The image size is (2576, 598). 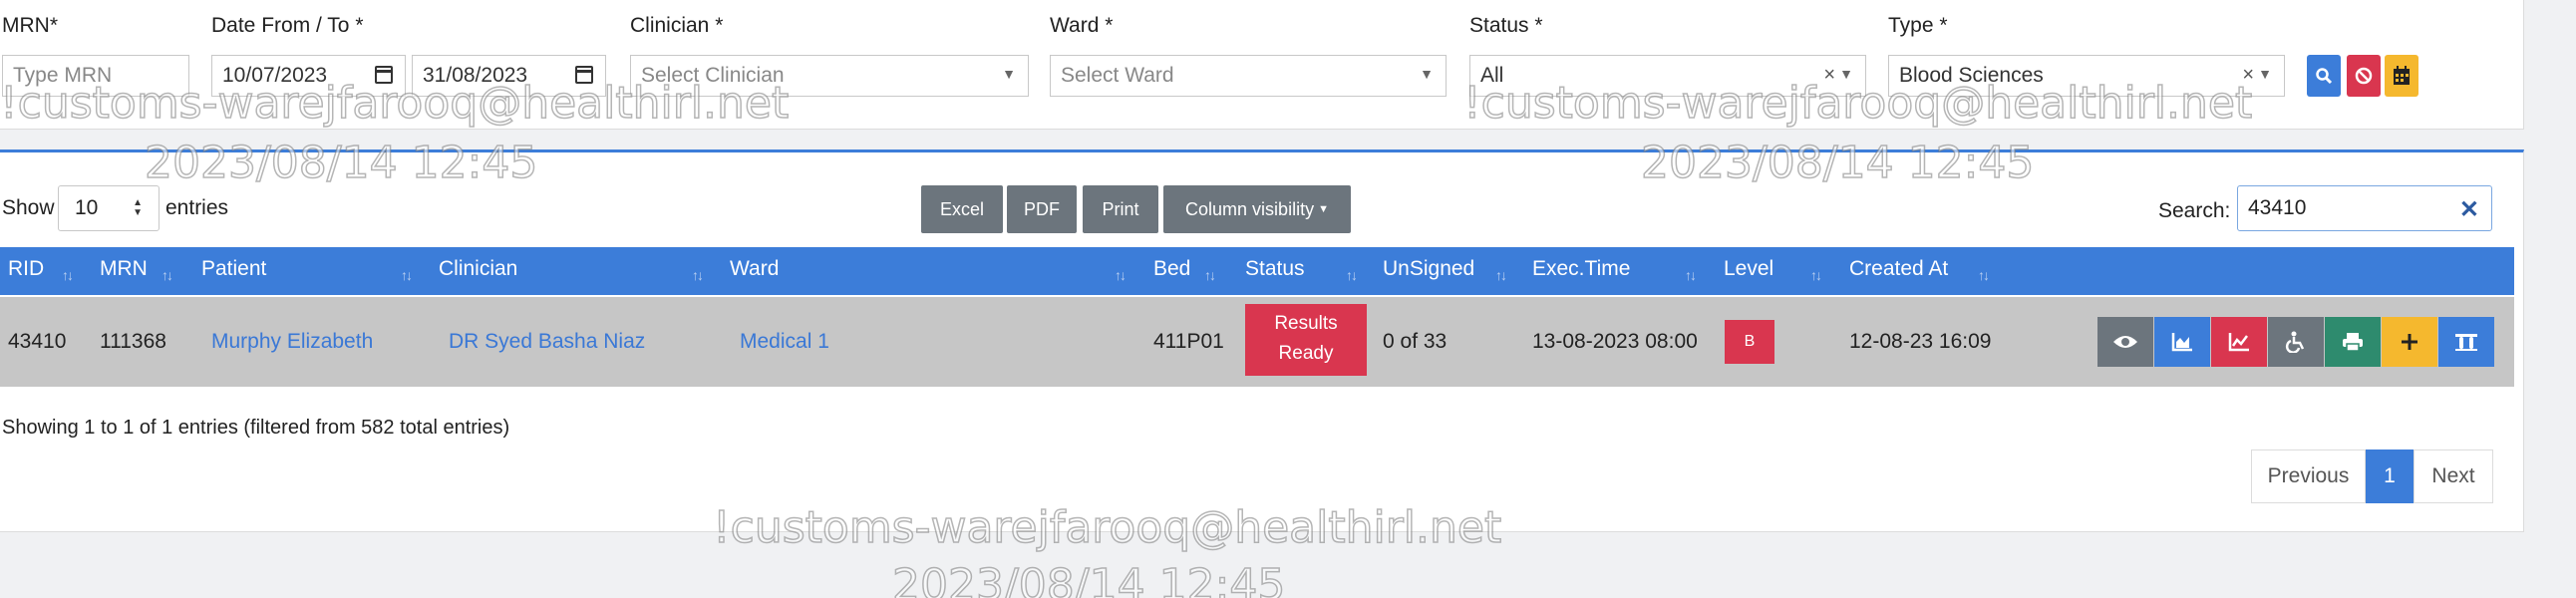 I want to click on excel-button: Excel, so click(x=962, y=209).